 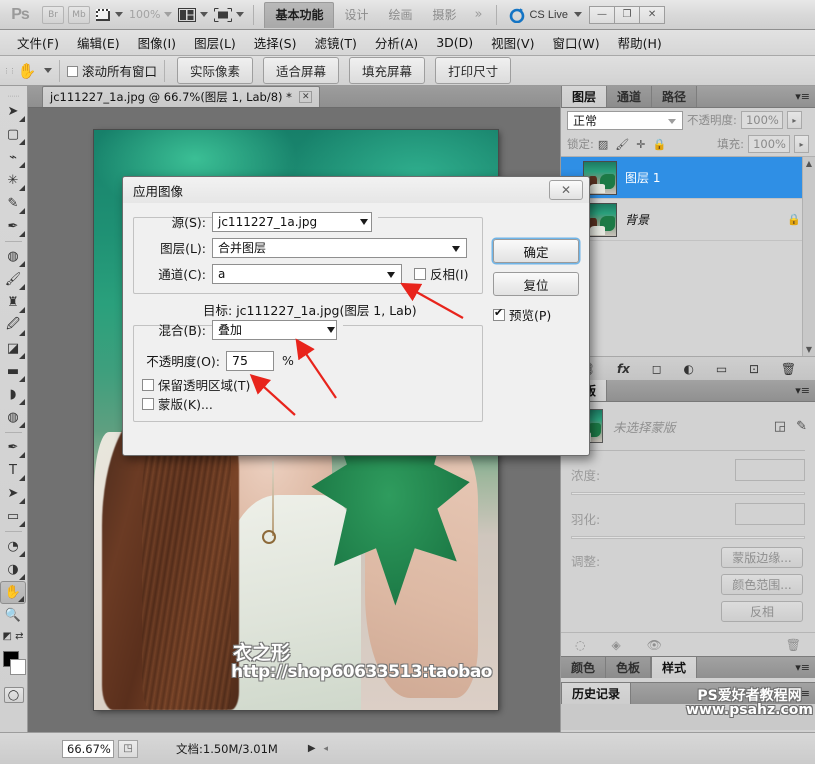 What do you see at coordinates (308, 384) in the screenshot?
I see `preserve-transparency-checkbox: 保留透明区域(T)` at bounding box center [308, 384].